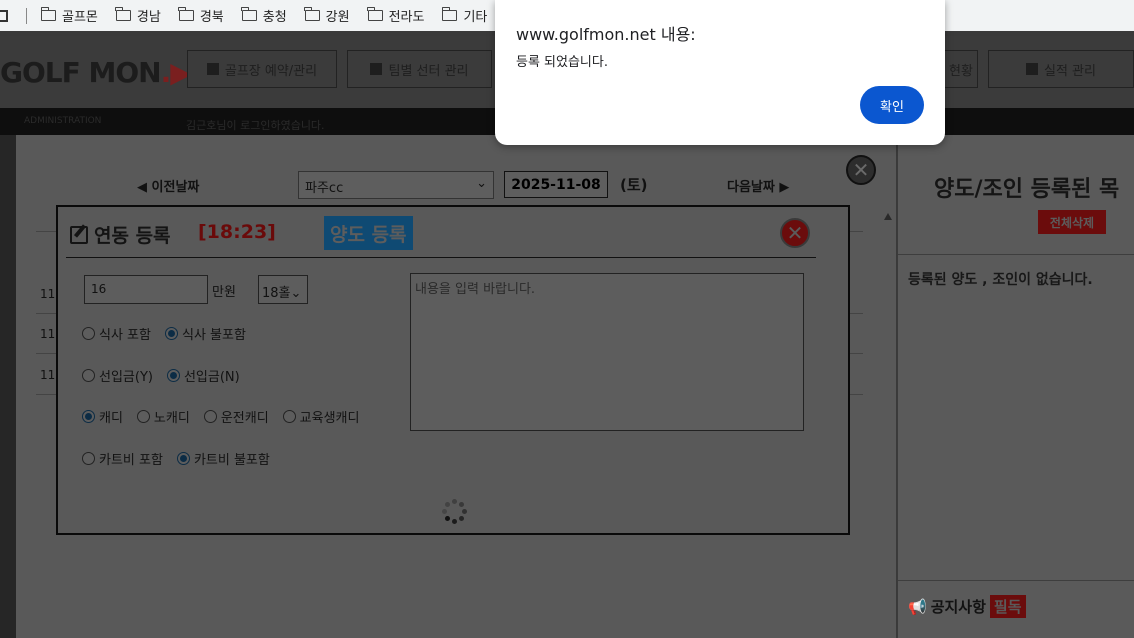 This screenshot has height=638, width=1134. What do you see at coordinates (395, 15) in the screenshot?
I see `bookmark-folder: 전라도` at bounding box center [395, 15].